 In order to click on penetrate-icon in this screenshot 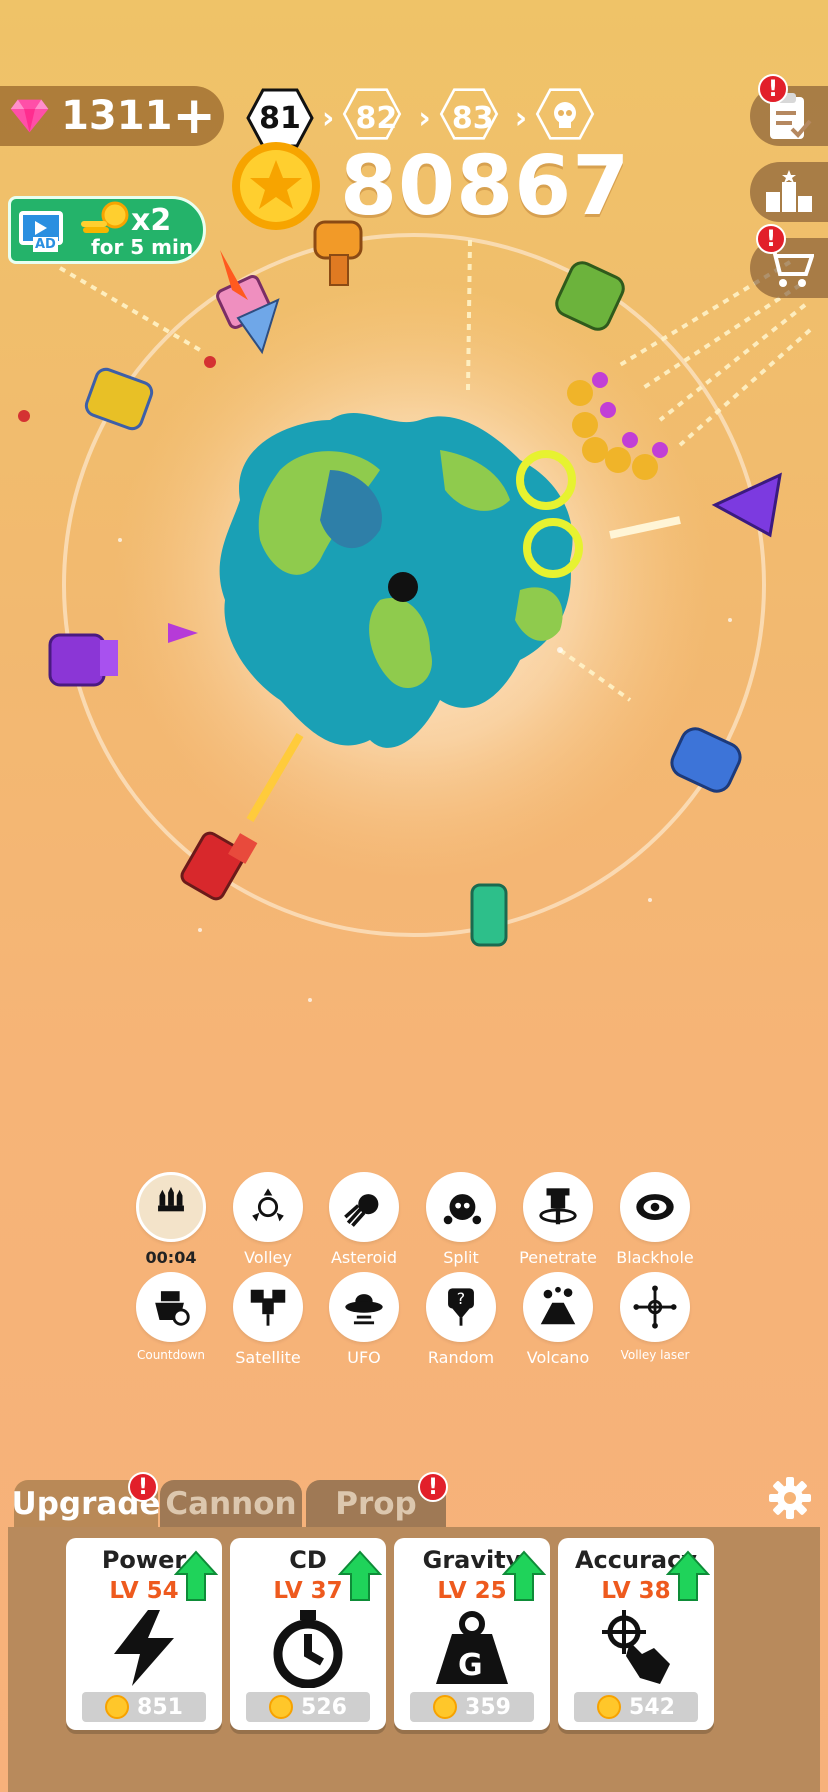, I will do `click(558, 1206)`.